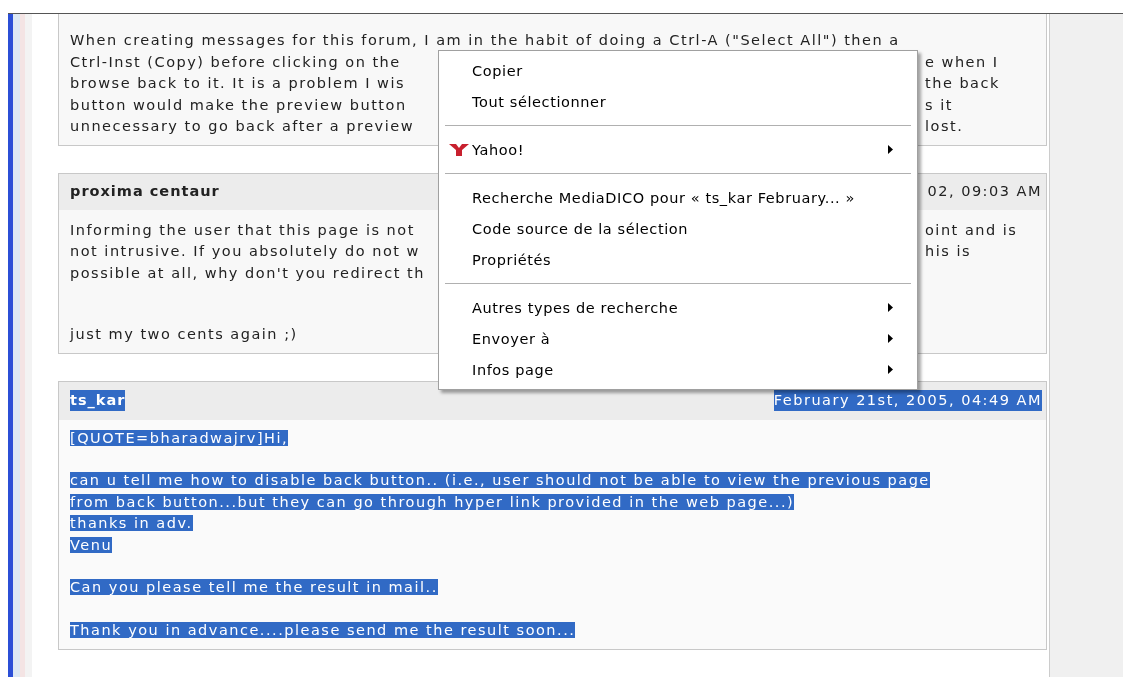 Image resolution: width=1123 pixels, height=677 pixels. What do you see at coordinates (678, 369) in the screenshot?
I see `menu-item: Infos page` at bounding box center [678, 369].